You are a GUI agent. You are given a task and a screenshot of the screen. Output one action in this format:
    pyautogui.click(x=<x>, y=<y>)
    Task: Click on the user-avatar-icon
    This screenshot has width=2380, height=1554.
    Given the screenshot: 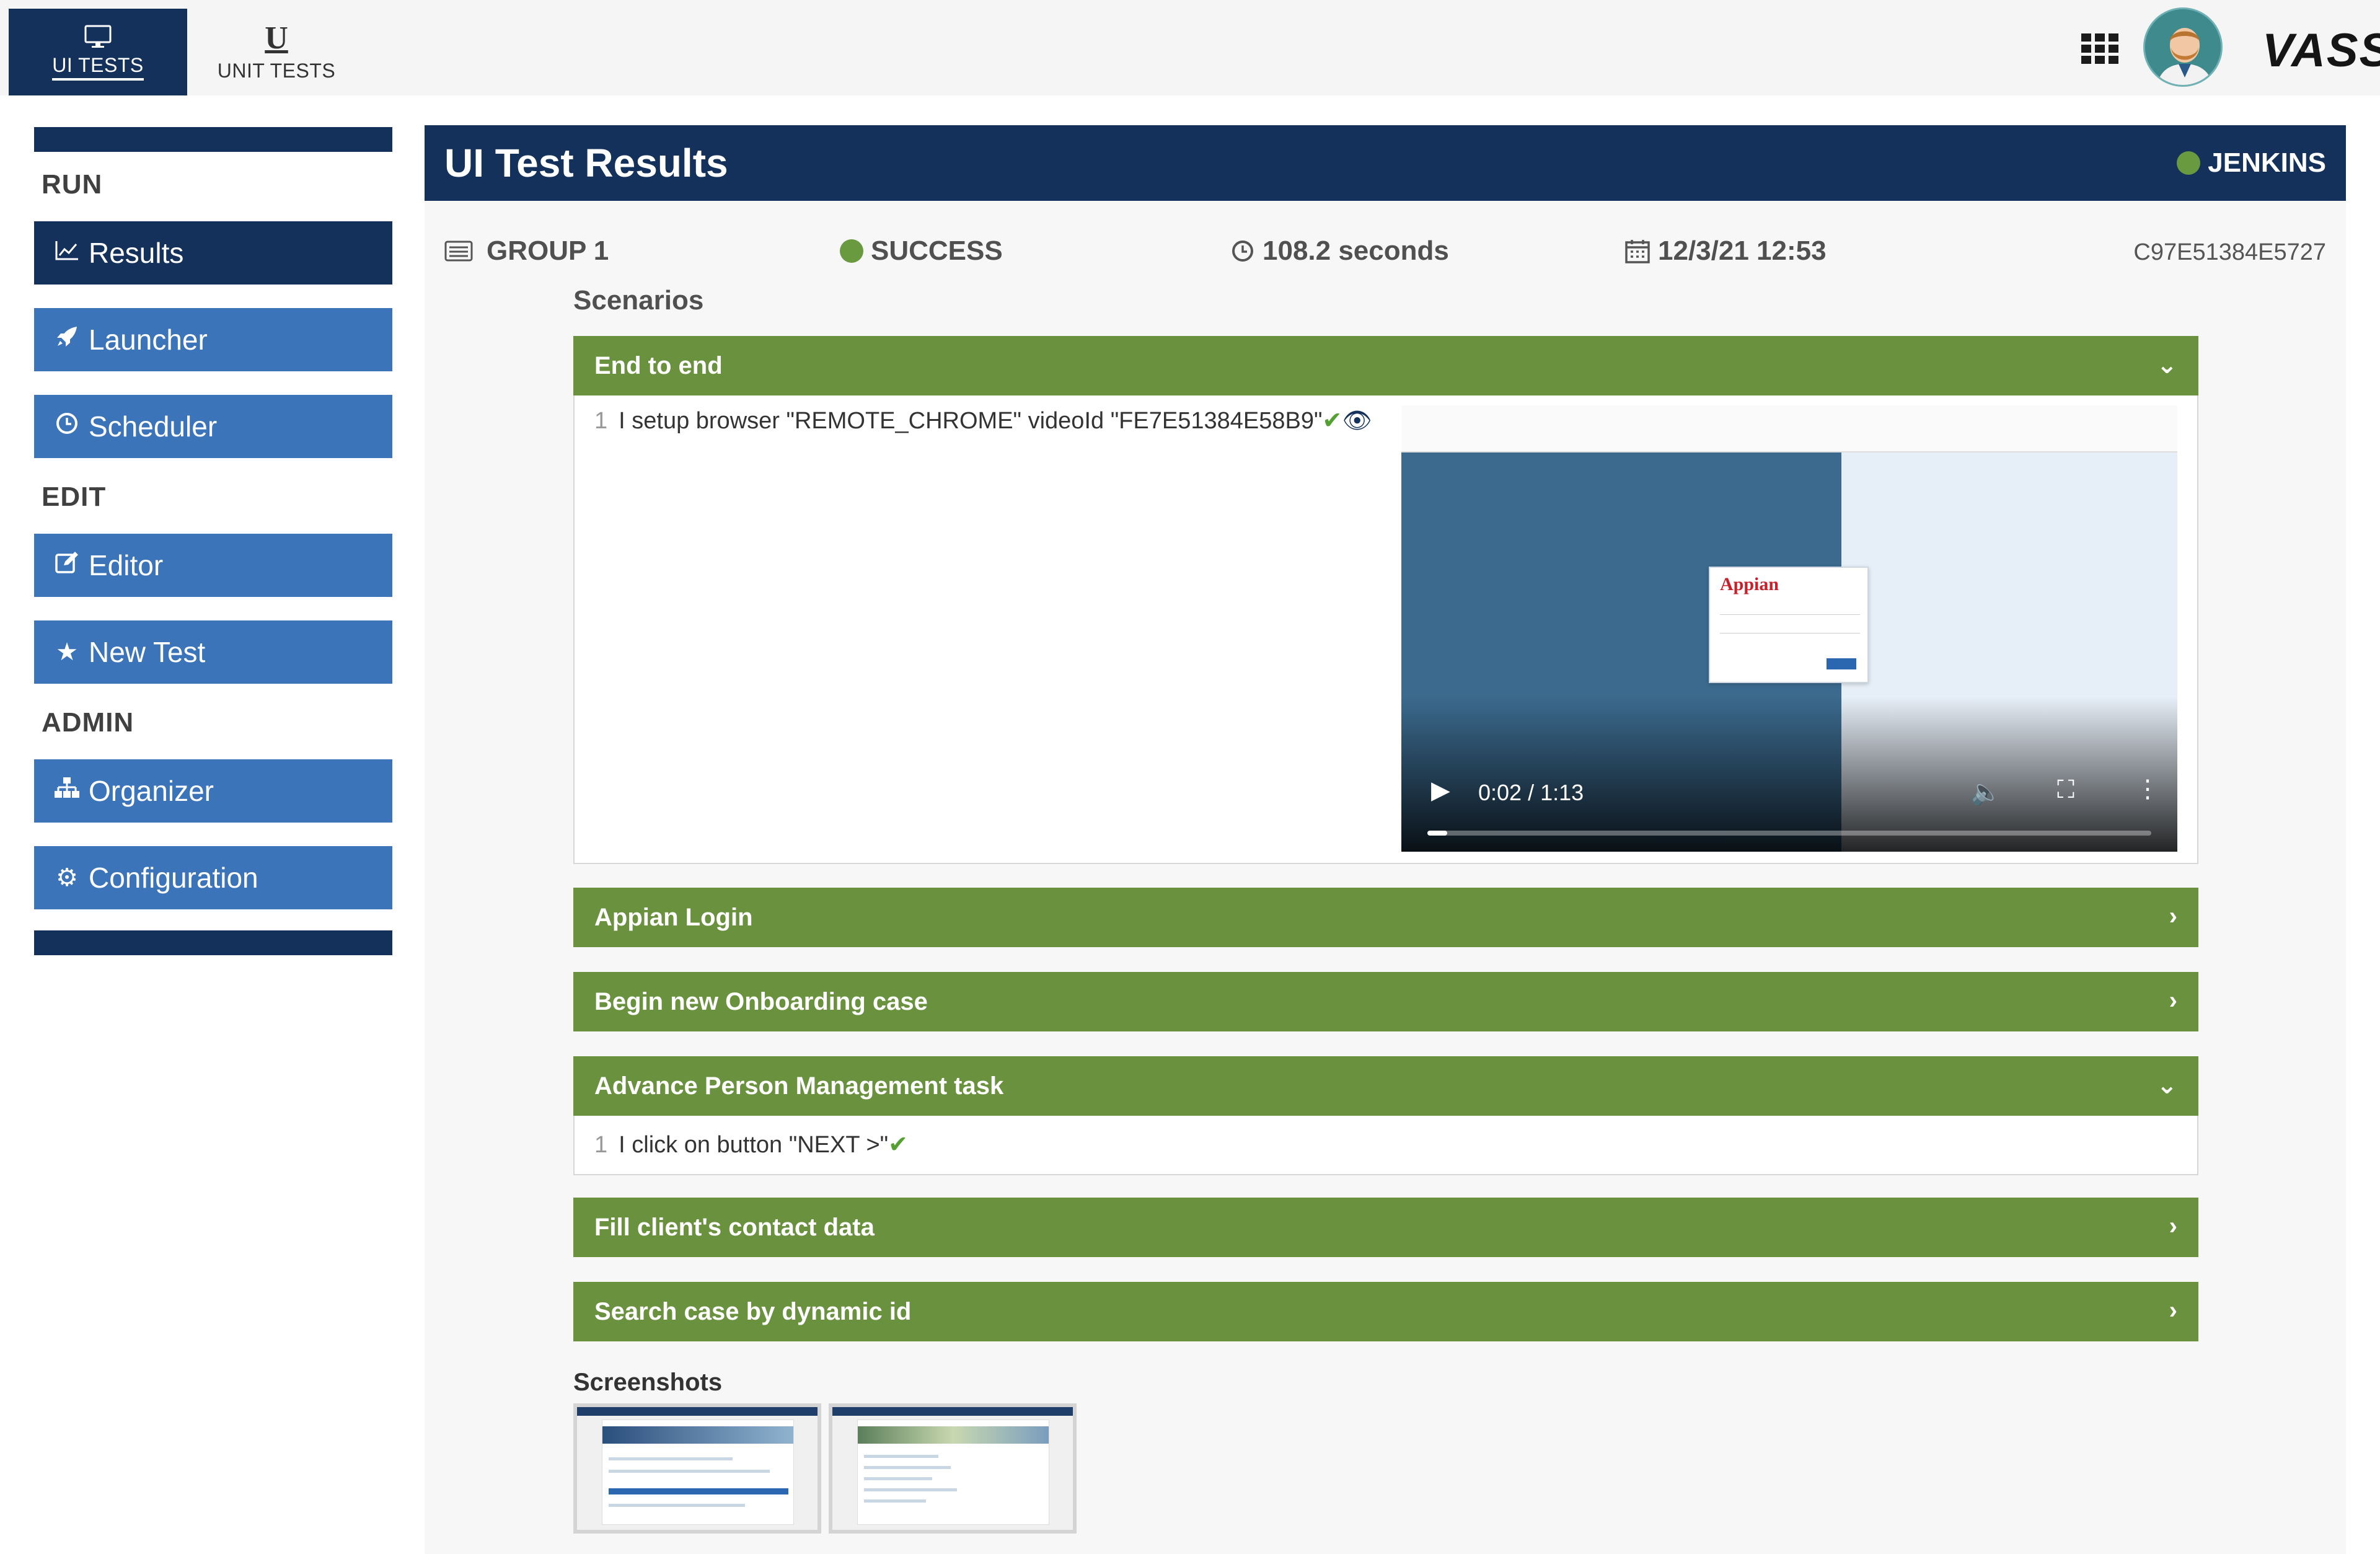 What is the action you would take?
    pyautogui.click(x=2183, y=47)
    